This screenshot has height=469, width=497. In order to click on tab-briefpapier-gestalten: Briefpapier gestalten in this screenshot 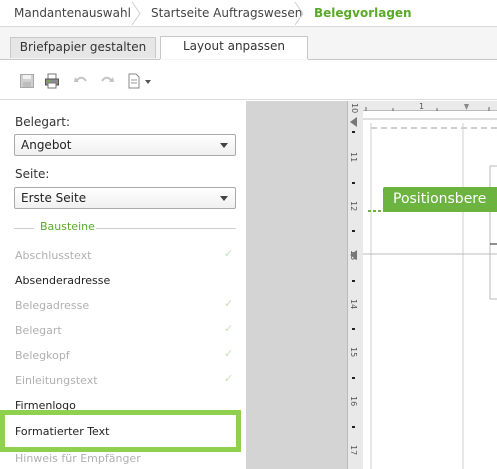, I will do `click(83, 47)`.